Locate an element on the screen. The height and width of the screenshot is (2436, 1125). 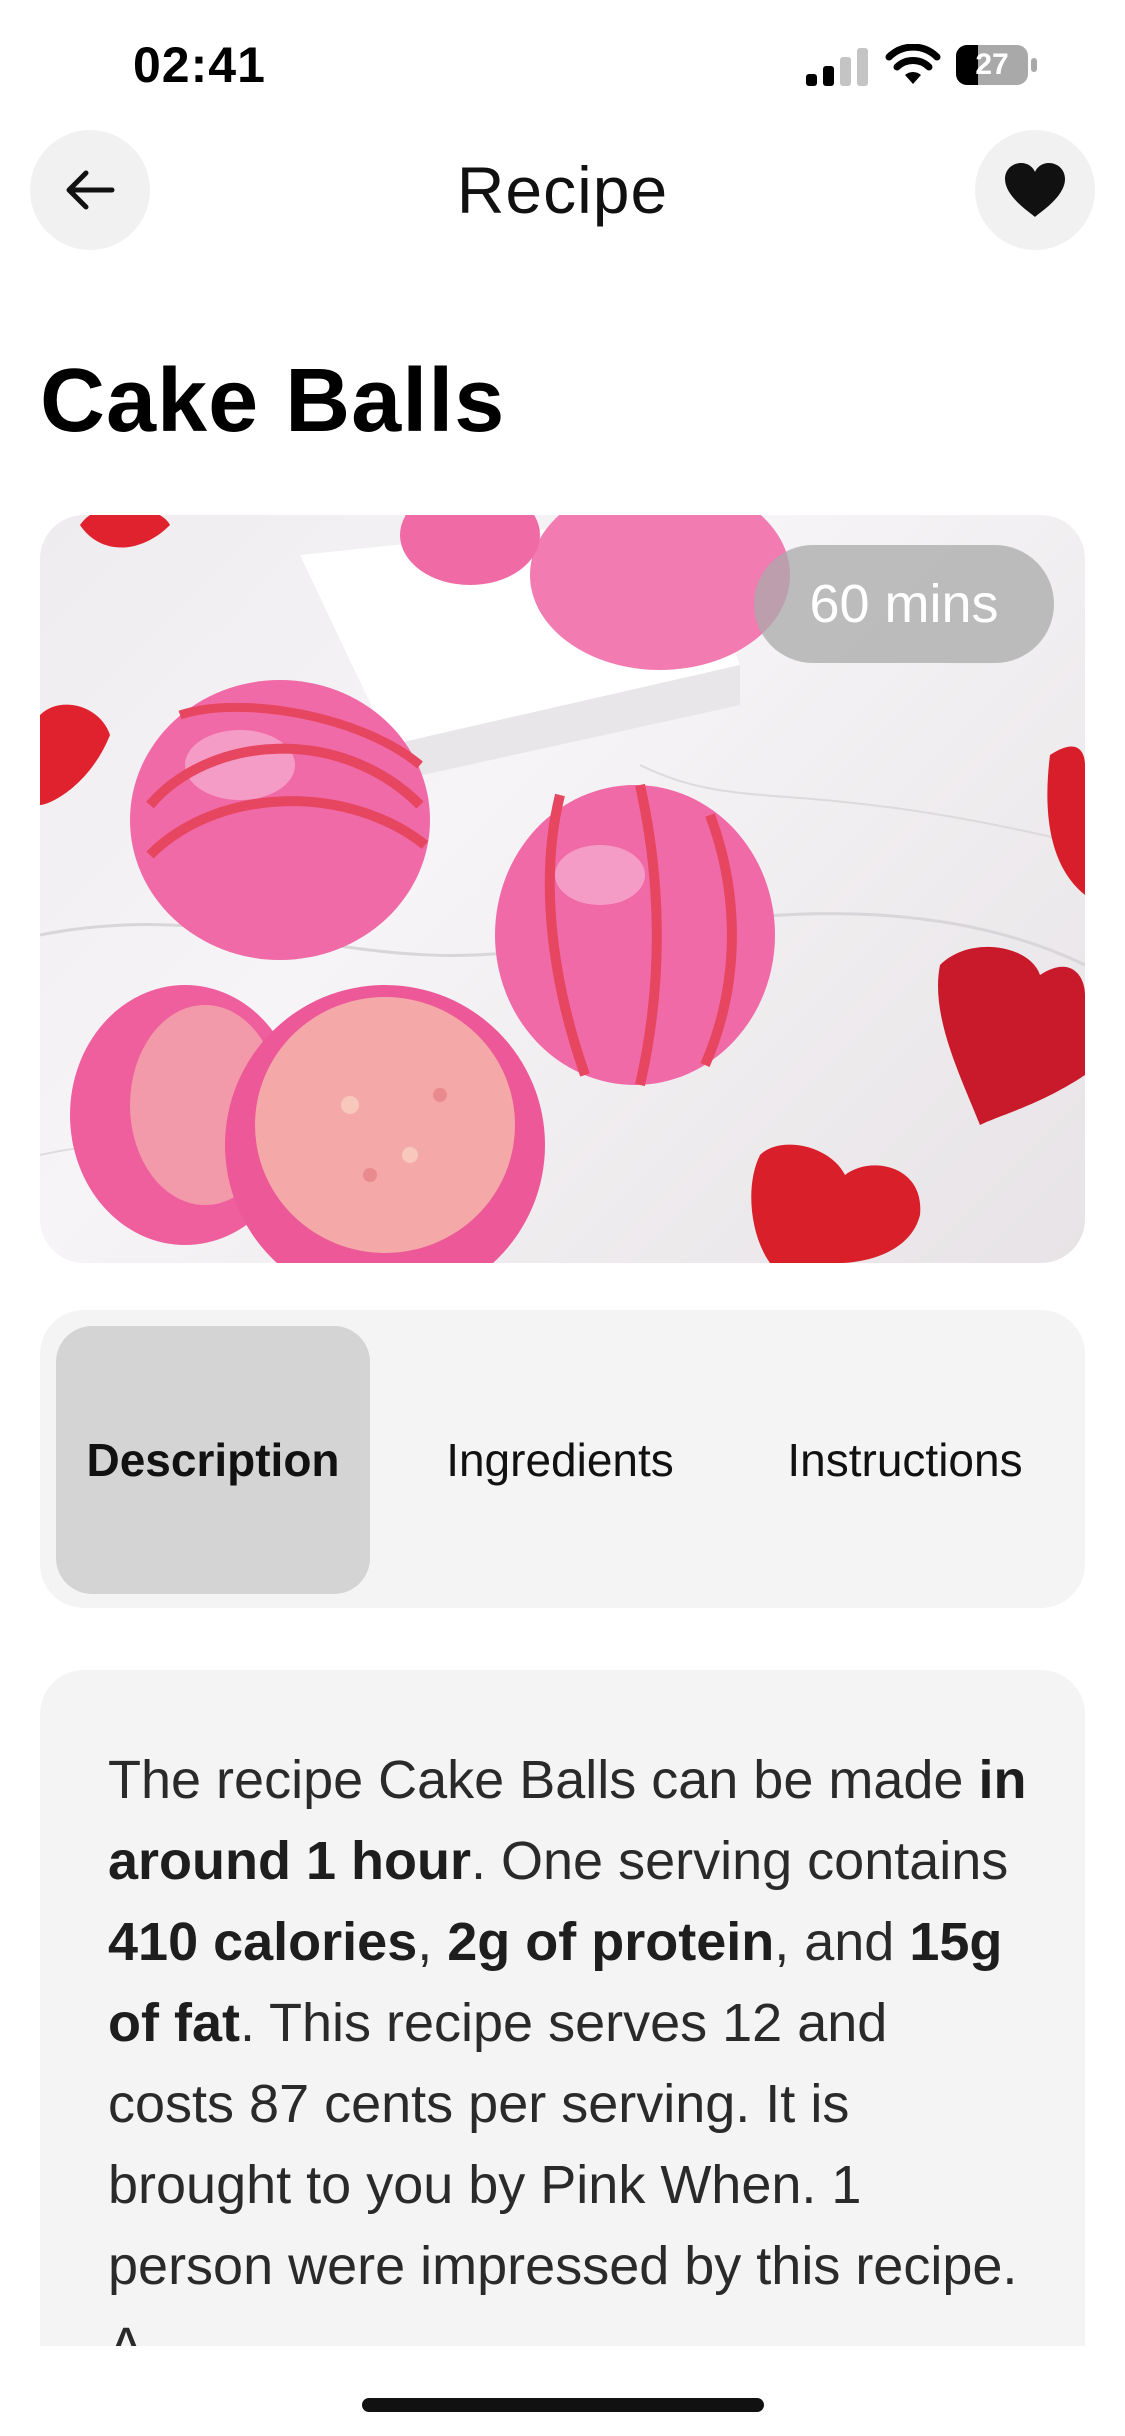
battery-level: 27 is located at coordinates (992, 64).